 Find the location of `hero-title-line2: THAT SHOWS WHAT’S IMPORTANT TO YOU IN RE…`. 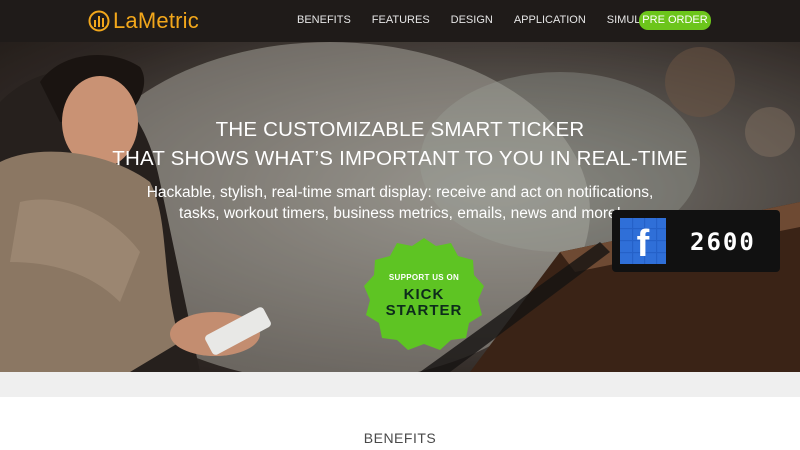

hero-title-line2: THAT SHOWS WHAT’S IMPORTANT TO YOU IN RE… is located at coordinates (400, 158).